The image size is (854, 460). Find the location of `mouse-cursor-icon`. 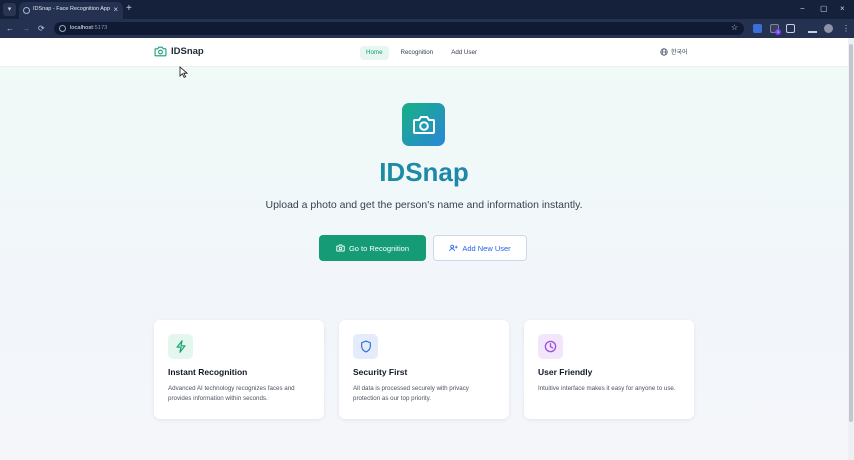

mouse-cursor-icon is located at coordinates (183, 72).